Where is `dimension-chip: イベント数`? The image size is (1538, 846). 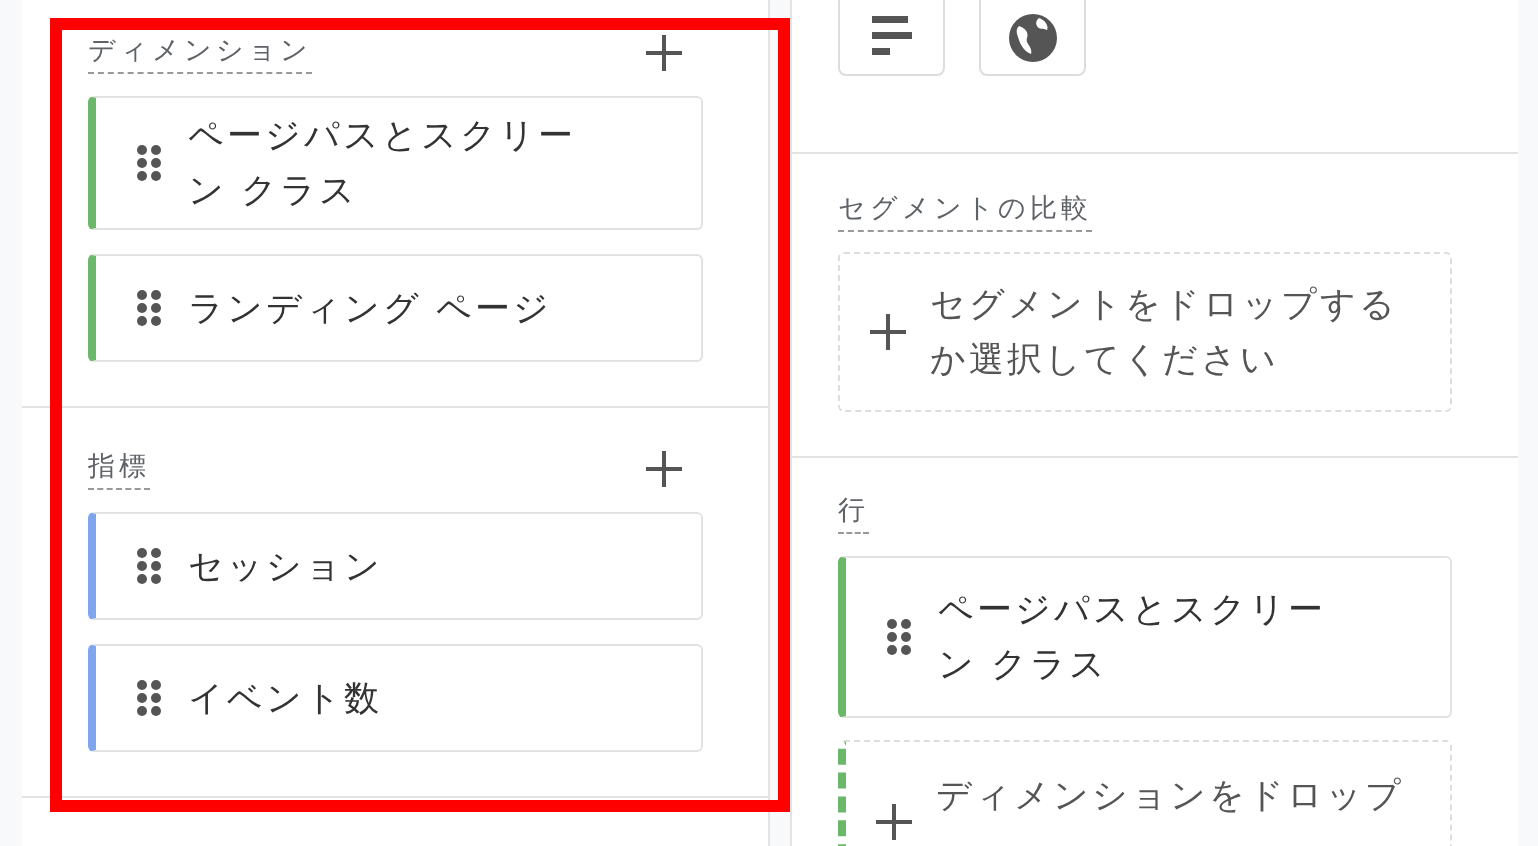 dimension-chip: イベント数 is located at coordinates (395, 698).